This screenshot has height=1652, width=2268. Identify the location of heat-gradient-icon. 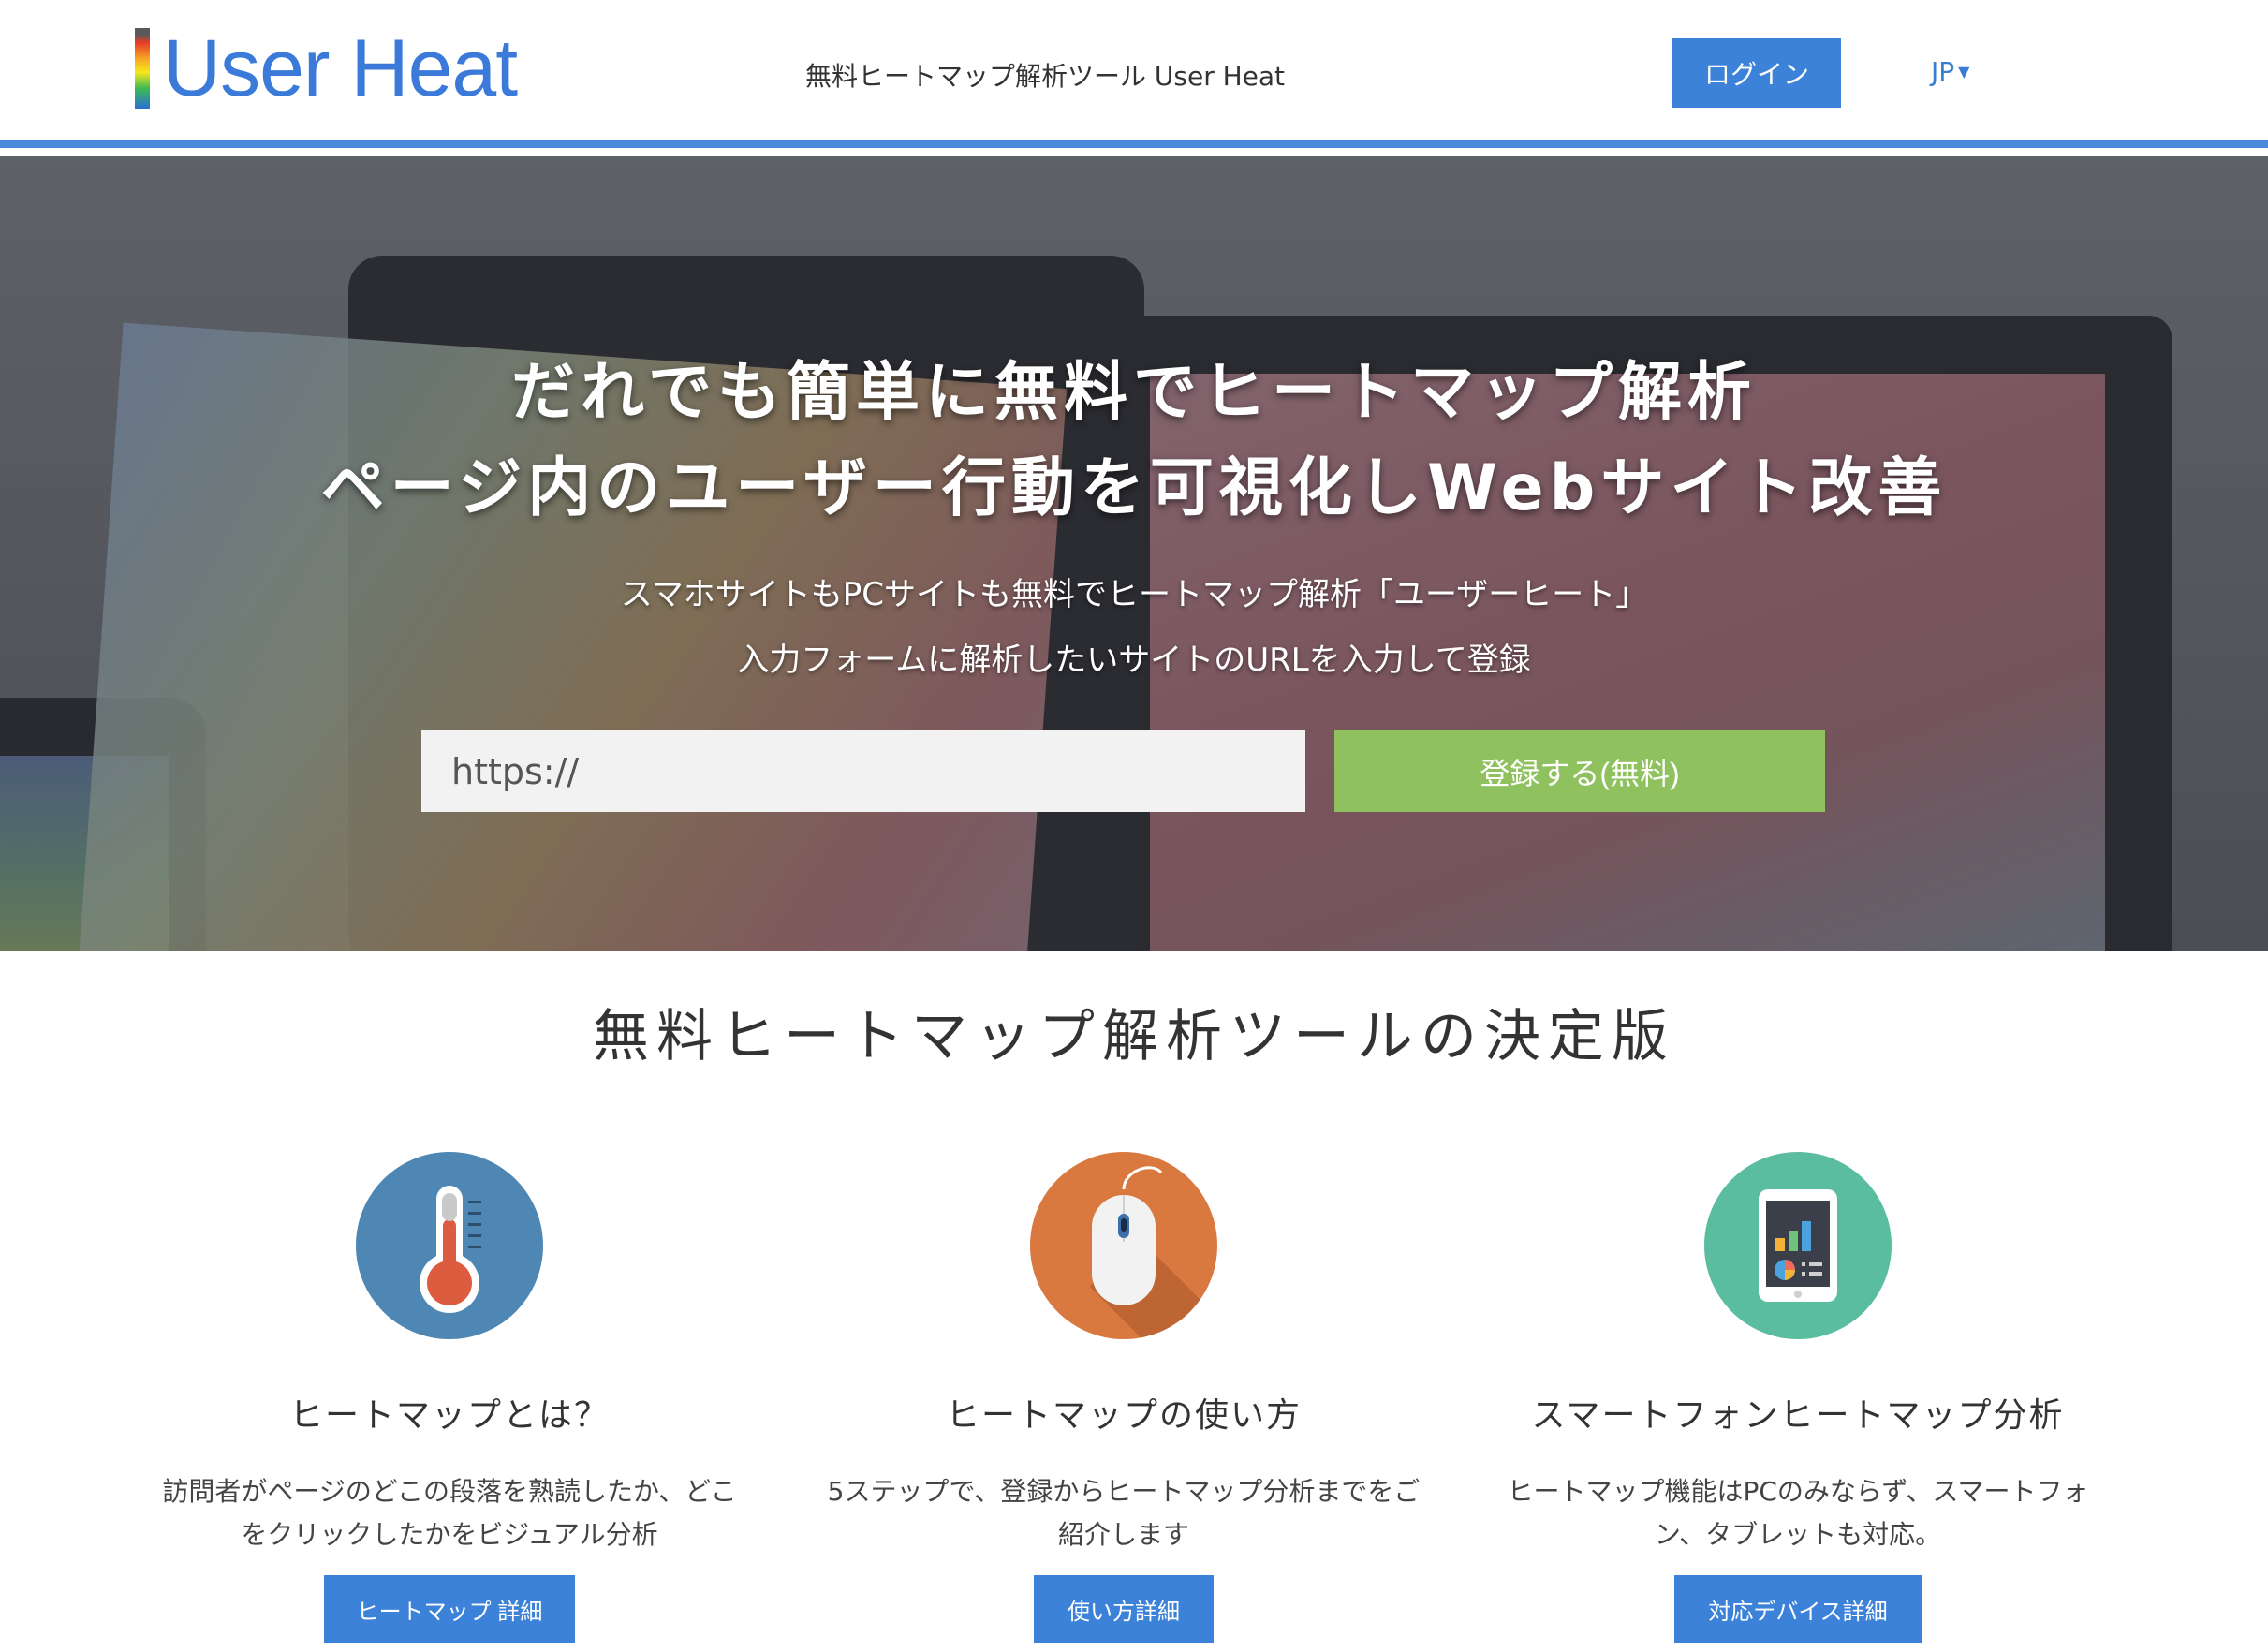
(142, 68).